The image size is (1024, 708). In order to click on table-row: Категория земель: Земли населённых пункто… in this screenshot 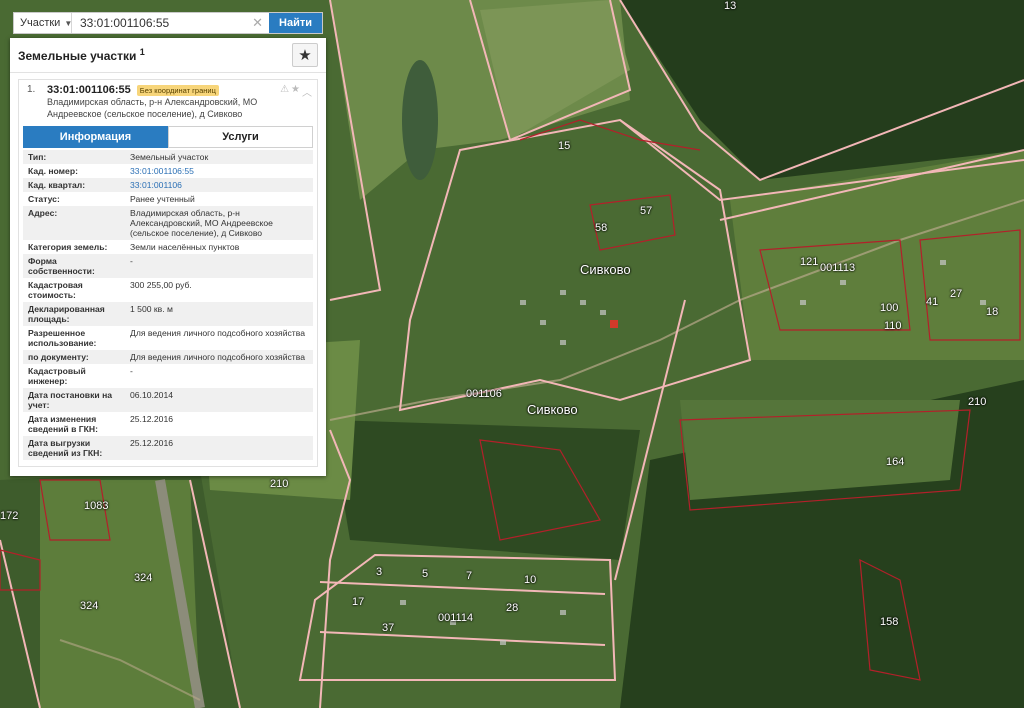, I will do `click(168, 247)`.